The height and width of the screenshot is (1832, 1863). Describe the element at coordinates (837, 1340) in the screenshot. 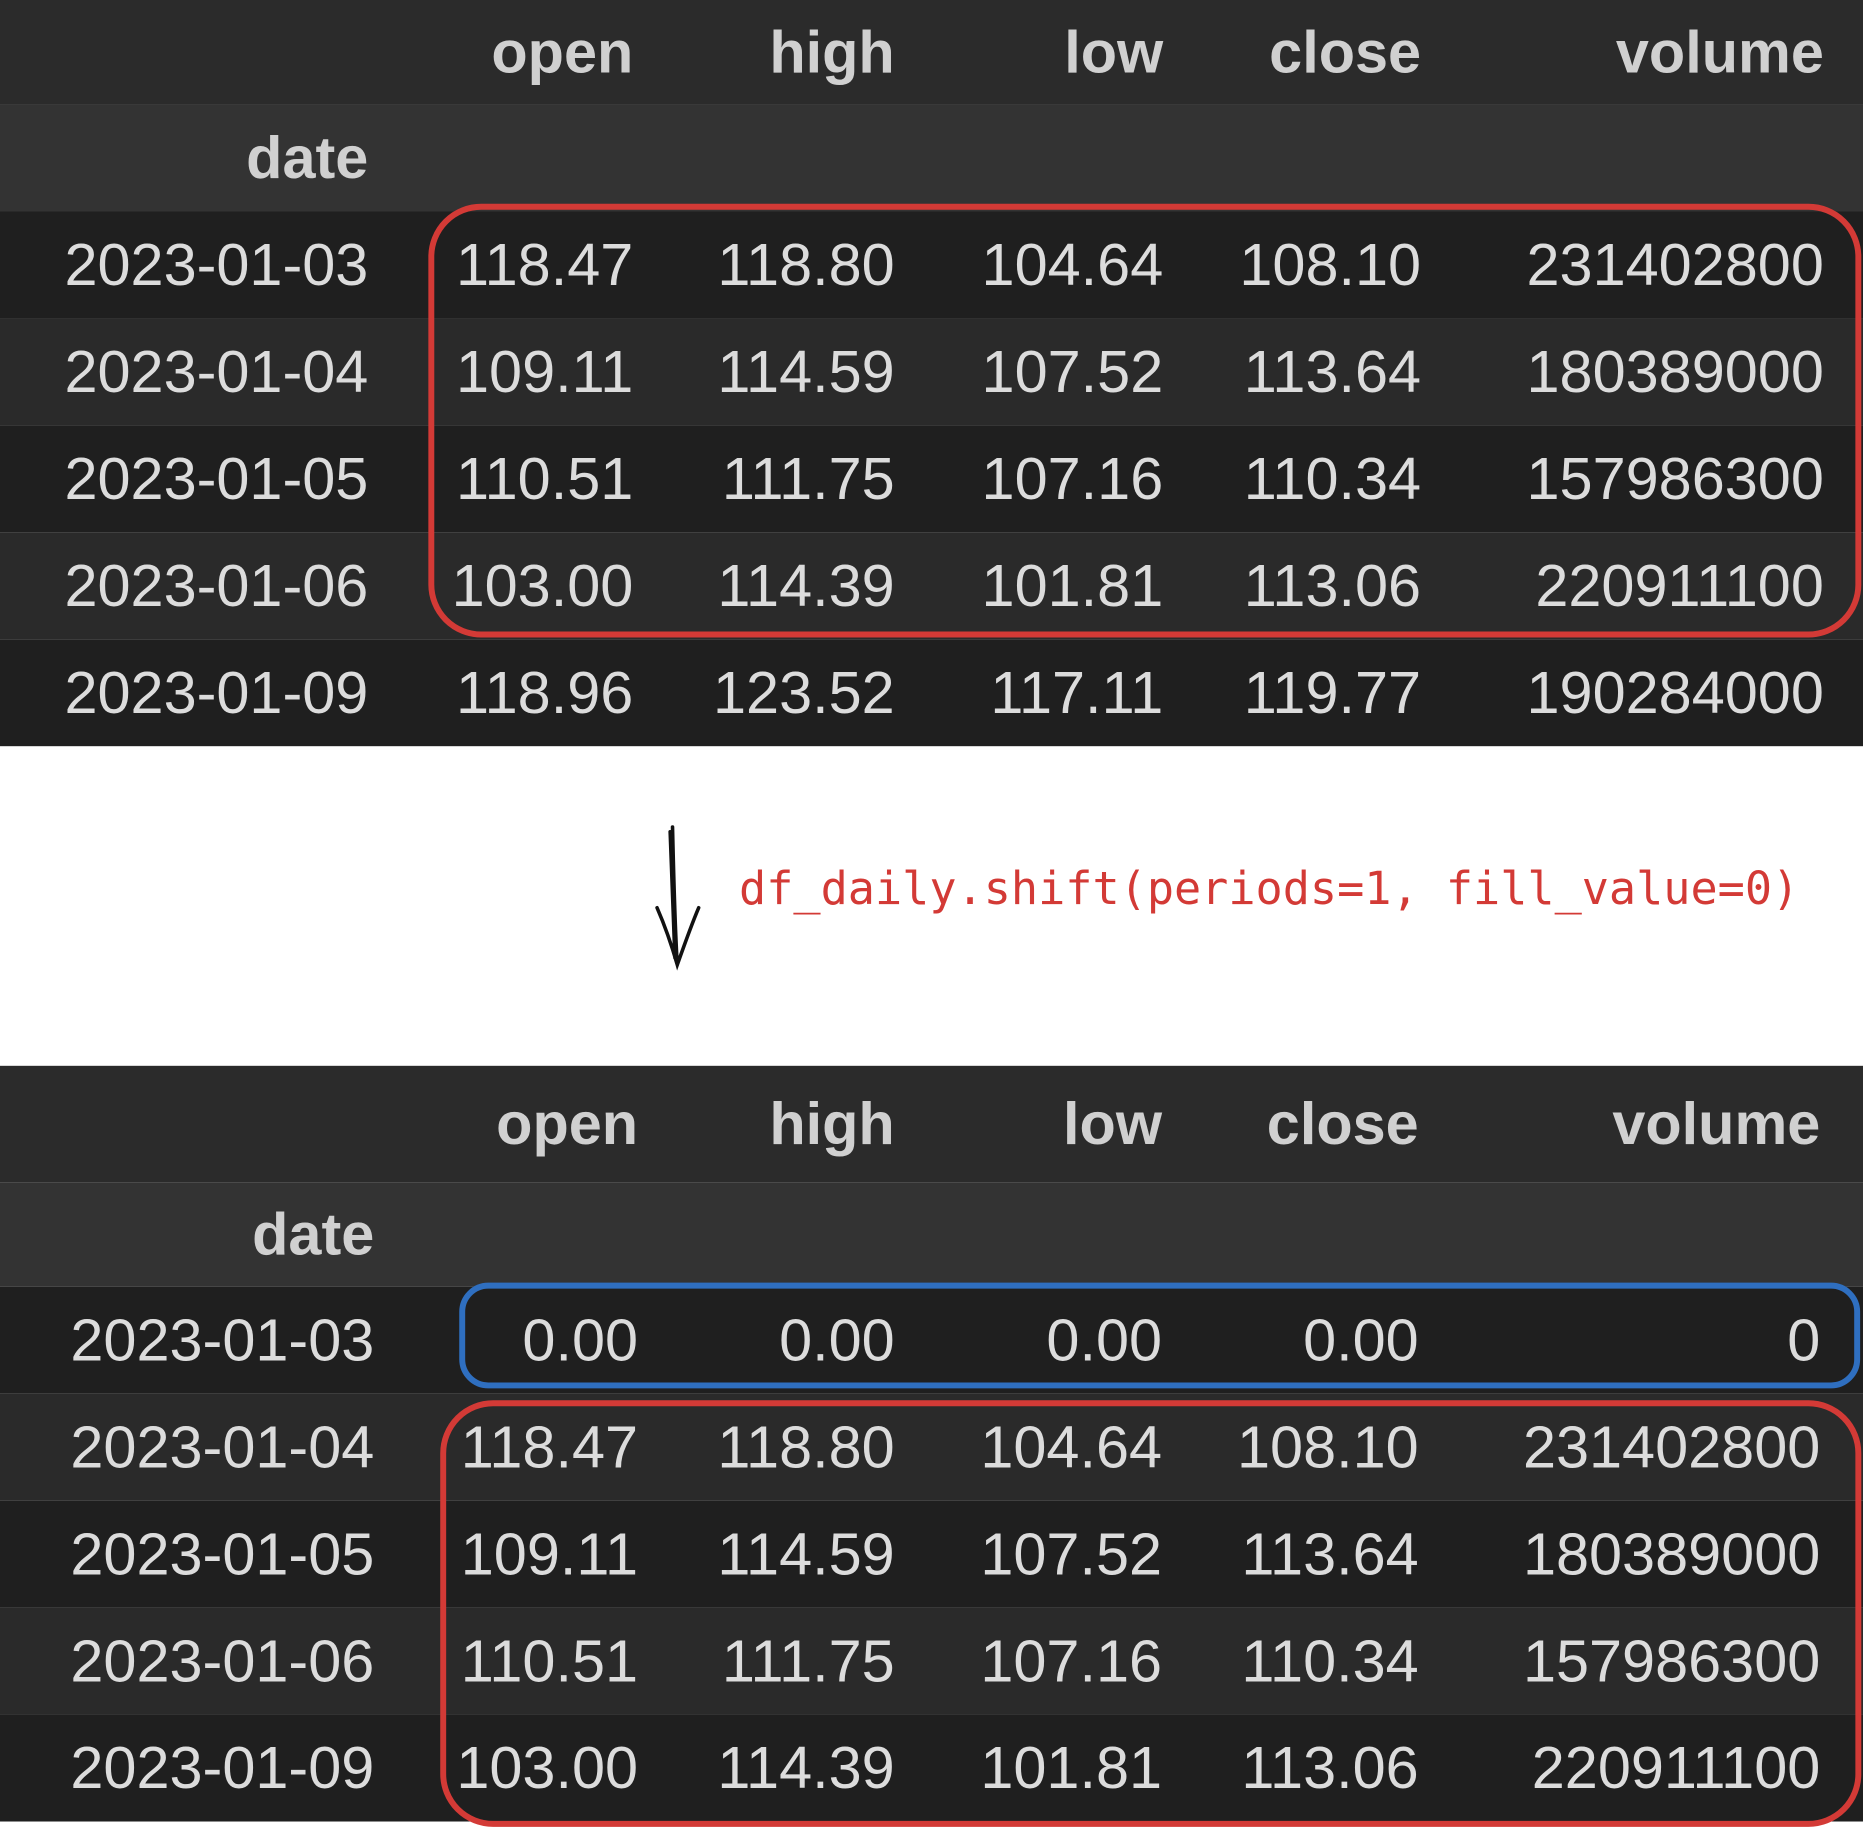

I see `cell-high: 0.00` at that location.